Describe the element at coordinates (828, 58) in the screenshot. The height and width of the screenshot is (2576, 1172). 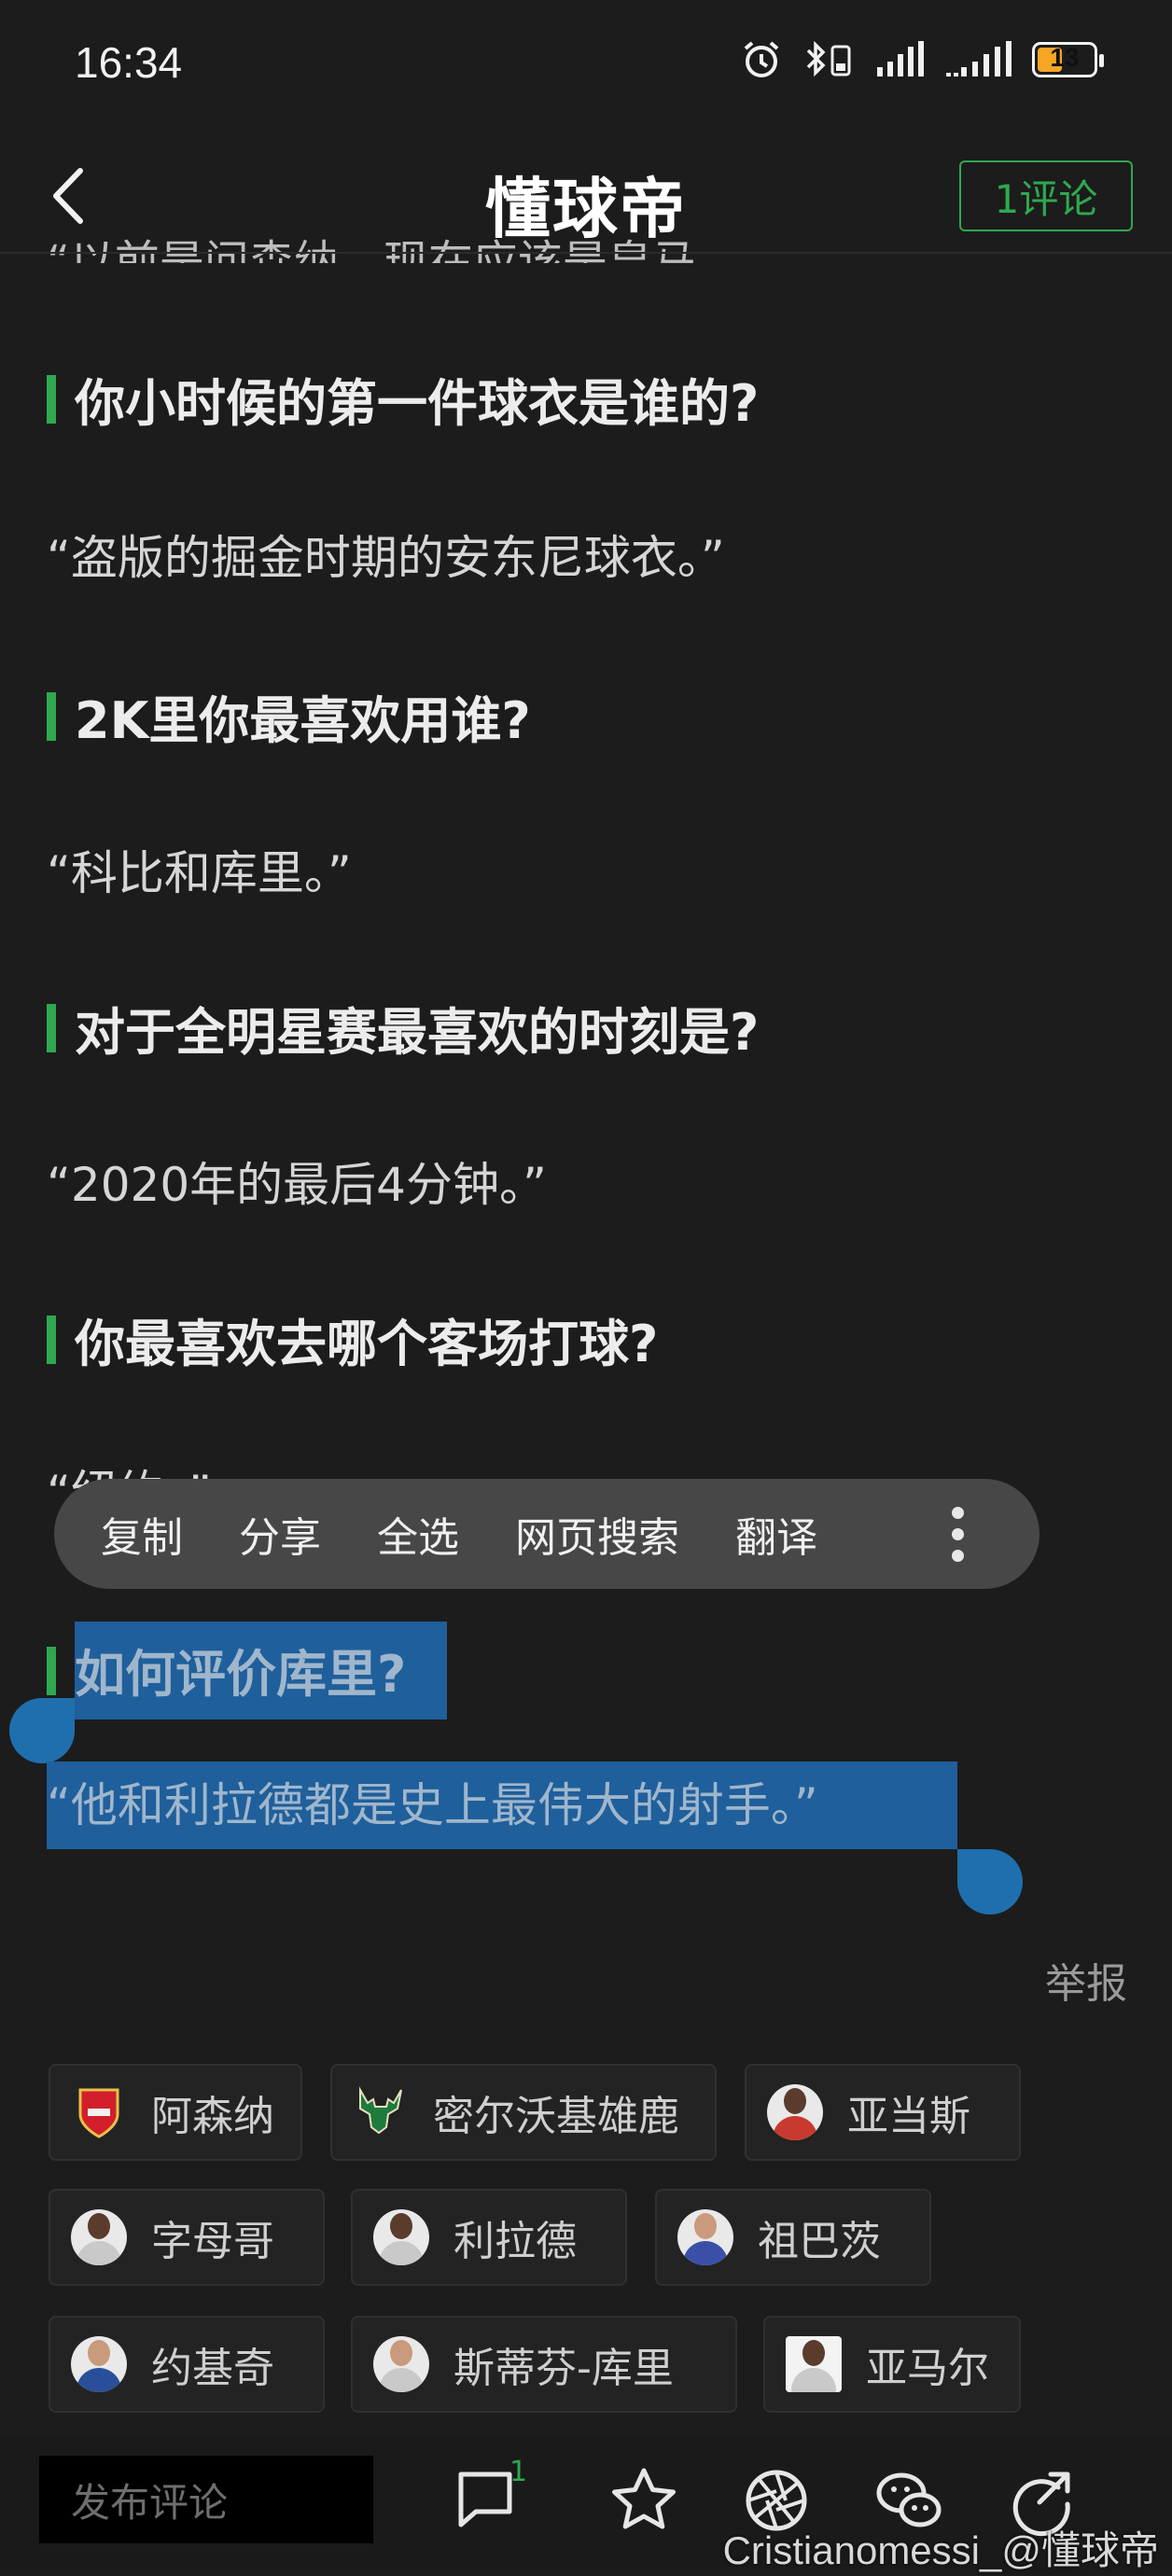
I see `bluetooth-battery-icon` at that location.